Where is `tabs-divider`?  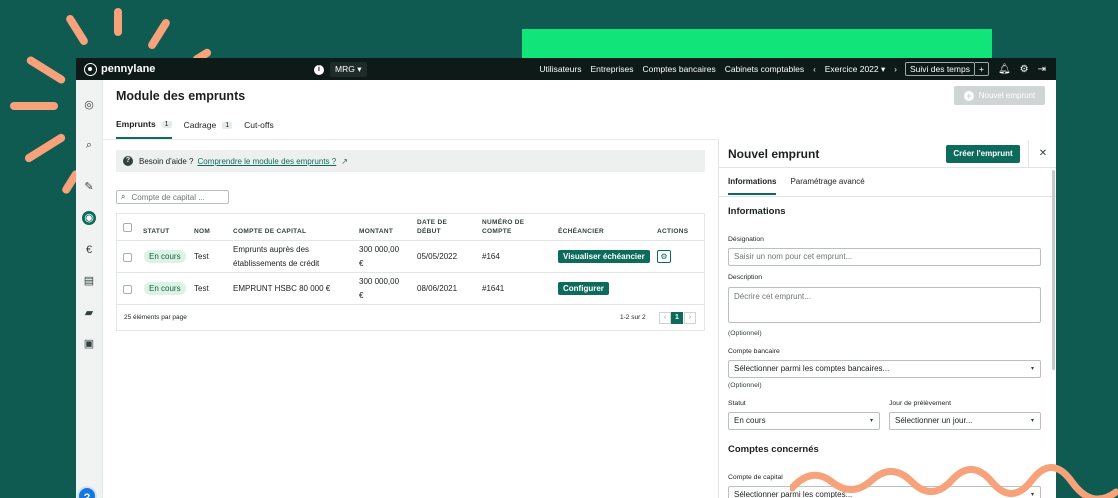 tabs-divider is located at coordinates (411, 139).